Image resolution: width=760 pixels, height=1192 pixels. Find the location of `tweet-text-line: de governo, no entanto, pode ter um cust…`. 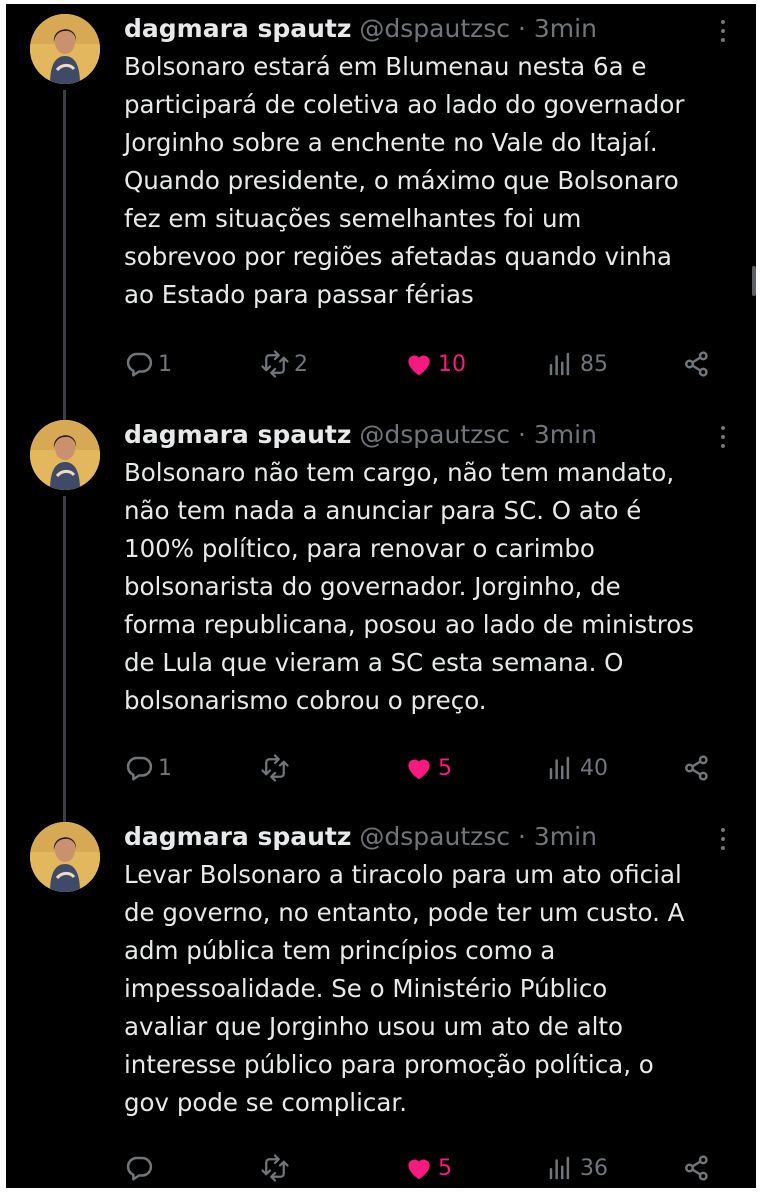

tweet-text-line: de governo, no entanto, pode ter um cust… is located at coordinates (404, 912).